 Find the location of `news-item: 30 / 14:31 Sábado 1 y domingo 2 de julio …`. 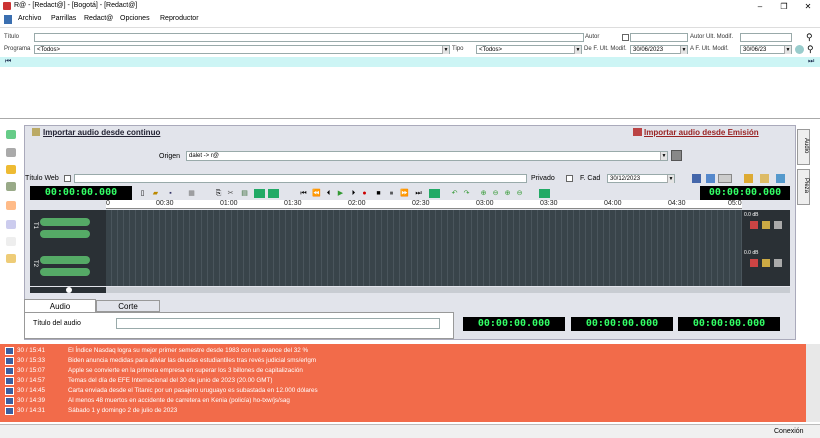

news-item: 30 / 14:31 Sábado 1 y domingo 2 de julio … is located at coordinates (403, 411).